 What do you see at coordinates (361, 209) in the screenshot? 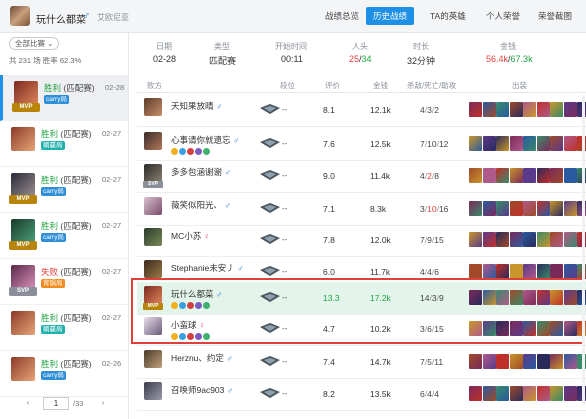
I see `player-row: 薇笑似阳光、 ♂ -- 7.1 8.3k 3/10/16` at bounding box center [361, 209].